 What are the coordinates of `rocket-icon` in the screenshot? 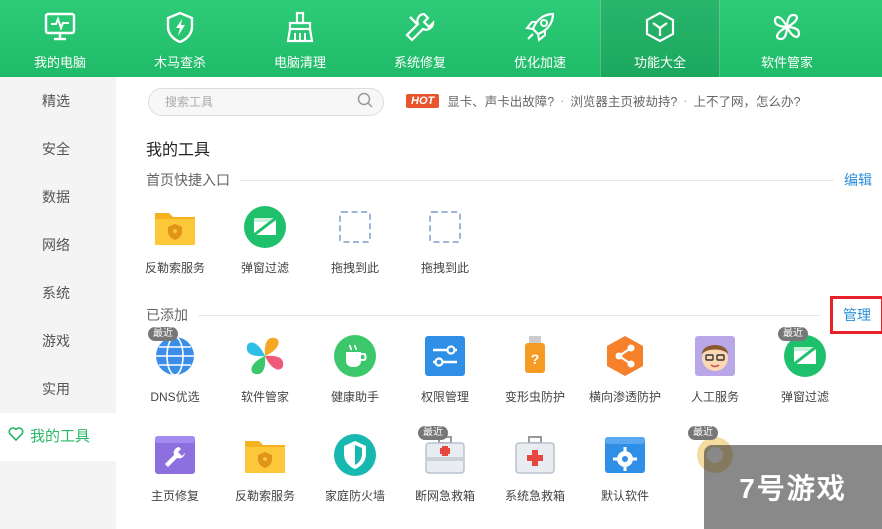 It's located at (540, 27).